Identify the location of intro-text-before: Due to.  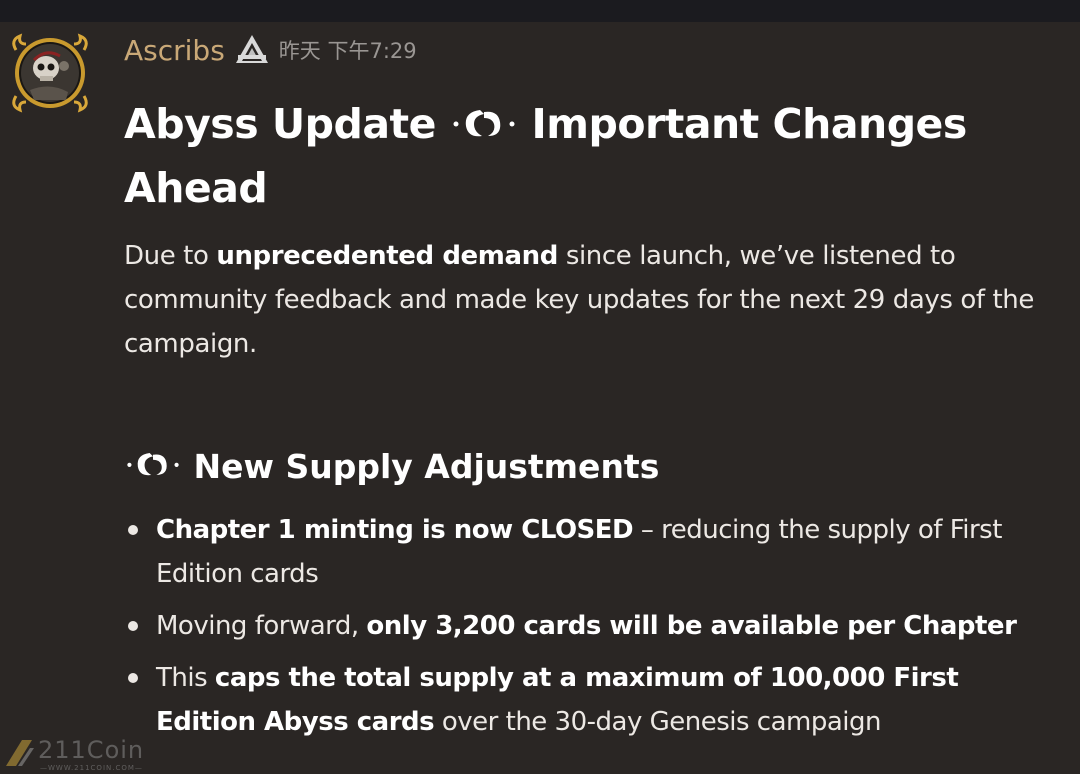
(170, 256).